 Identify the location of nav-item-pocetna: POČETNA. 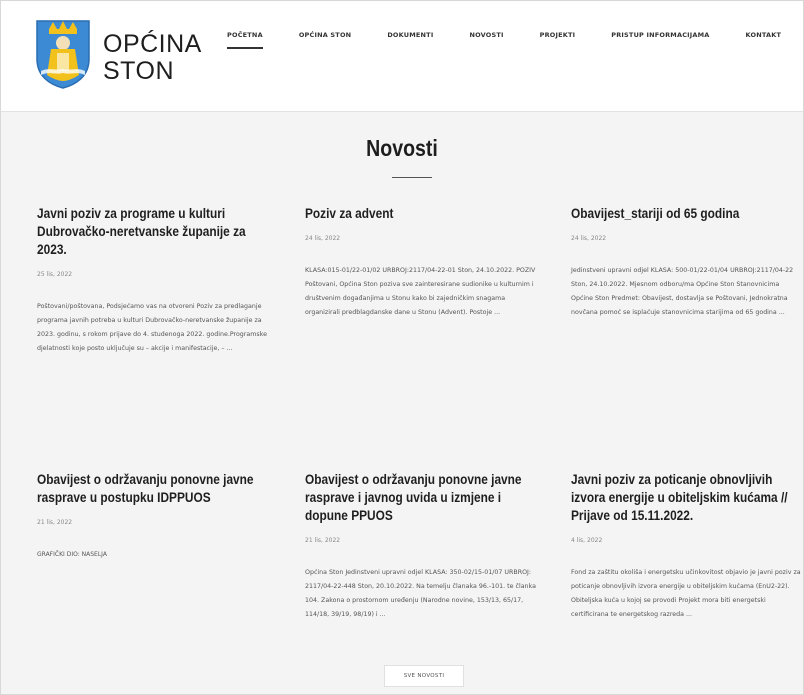
(245, 40).